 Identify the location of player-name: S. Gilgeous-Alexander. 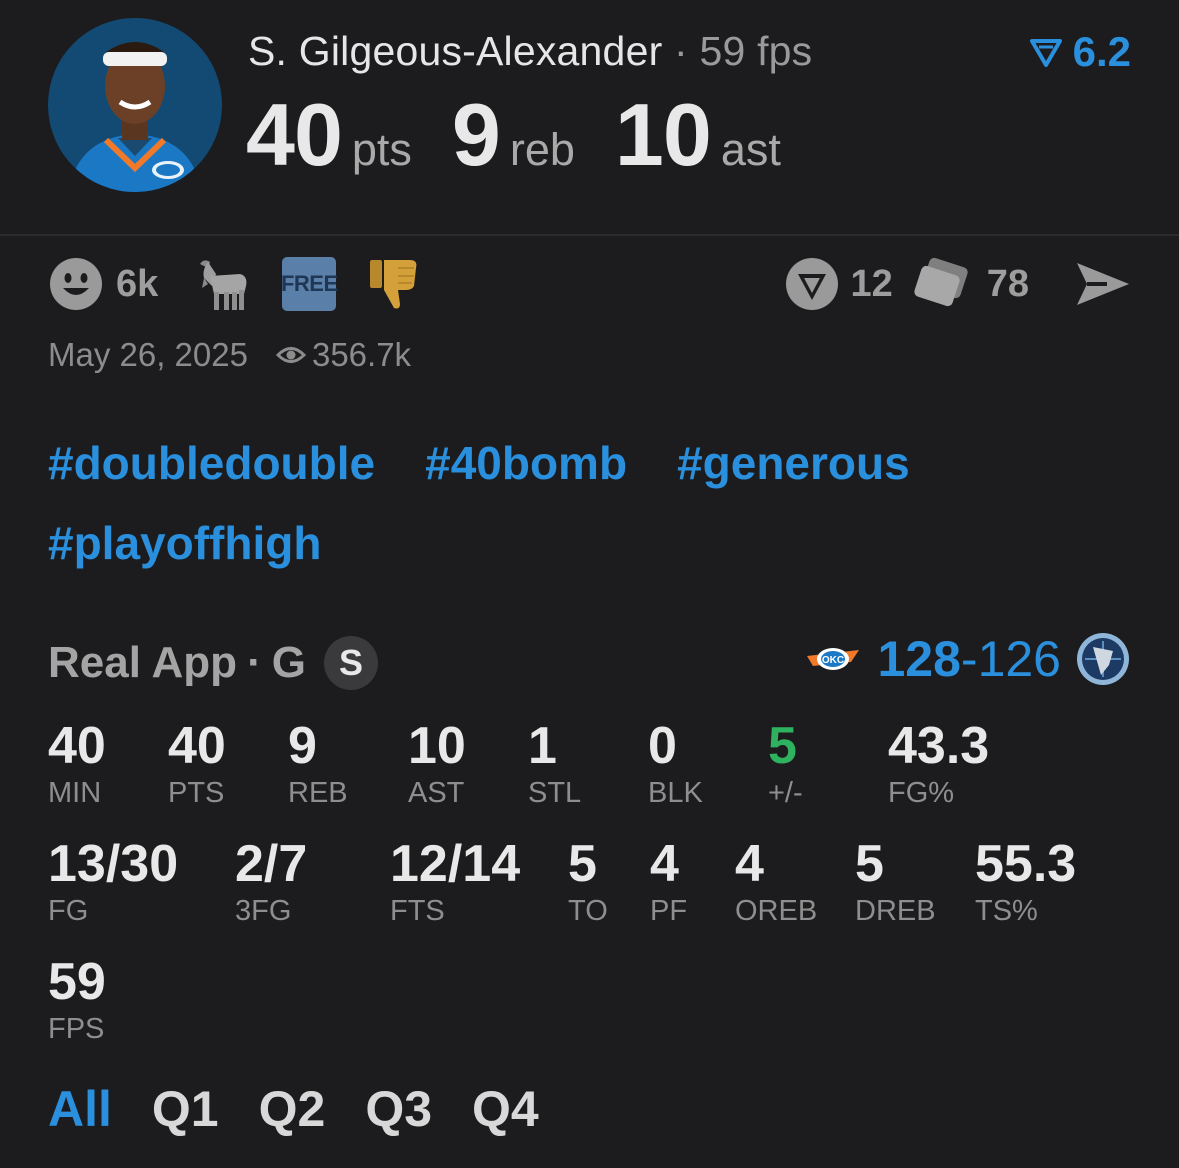
(455, 51).